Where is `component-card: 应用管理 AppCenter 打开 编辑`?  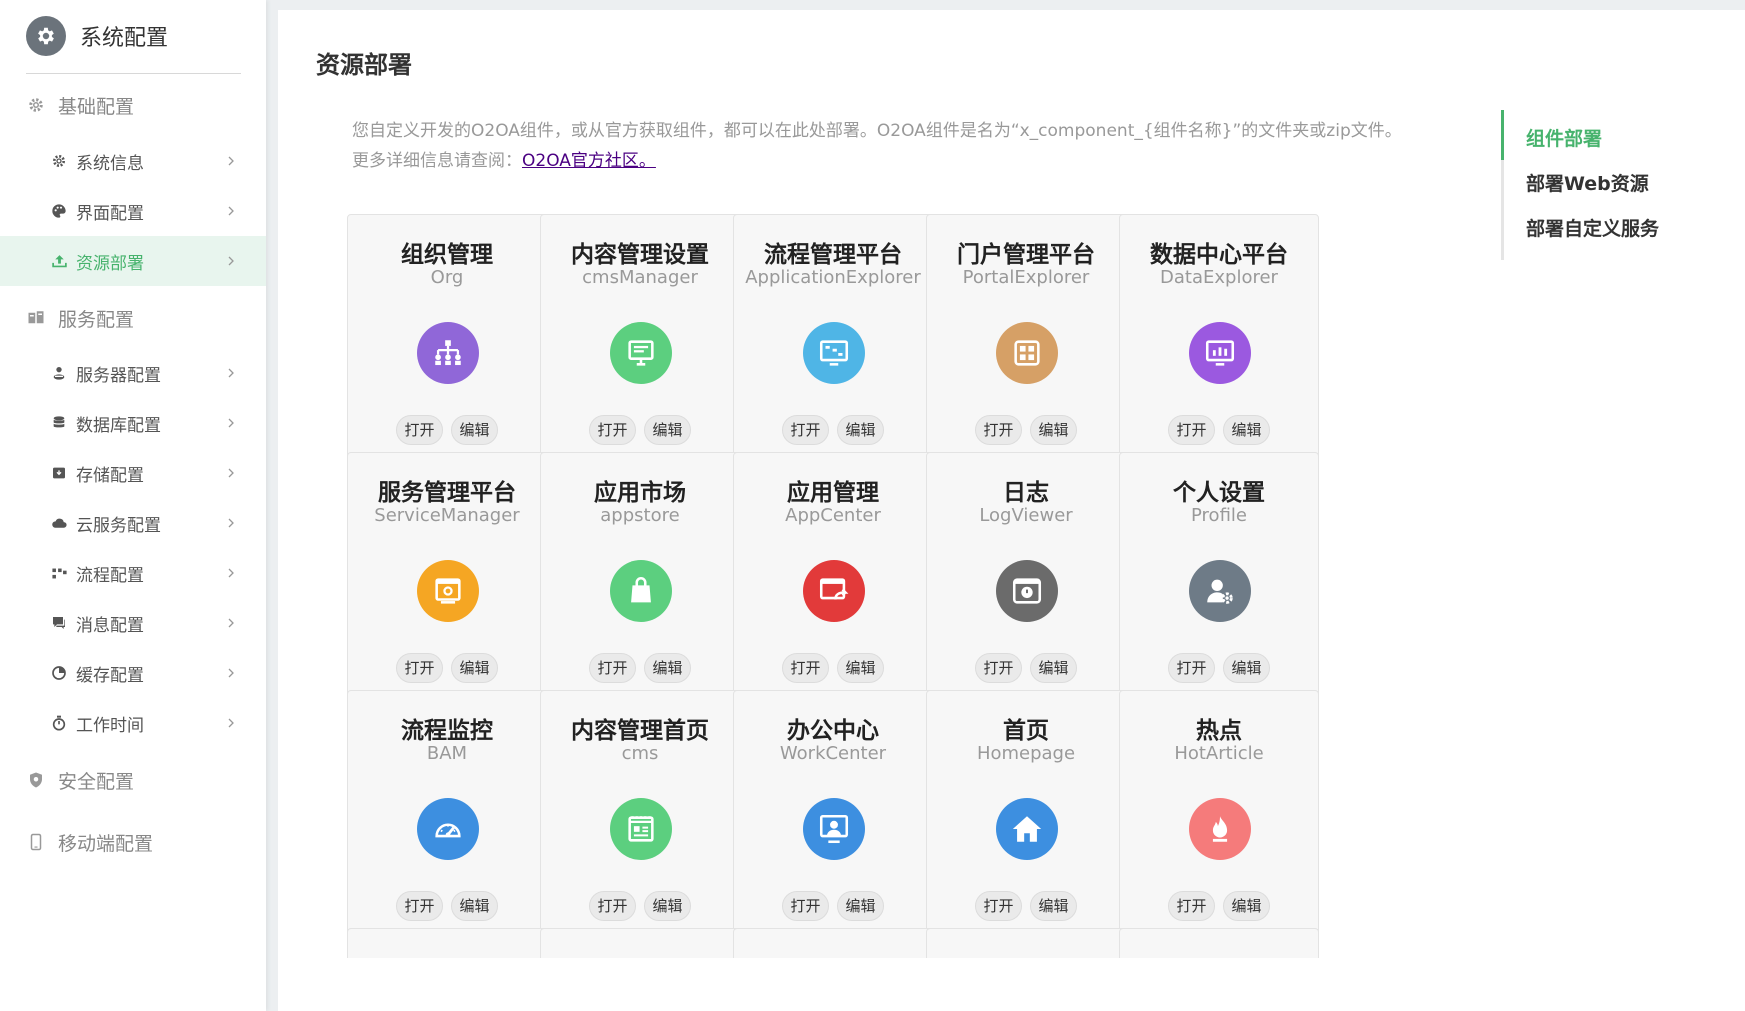
component-card: 应用管理 AppCenter 打开 编辑 is located at coordinates (833, 577).